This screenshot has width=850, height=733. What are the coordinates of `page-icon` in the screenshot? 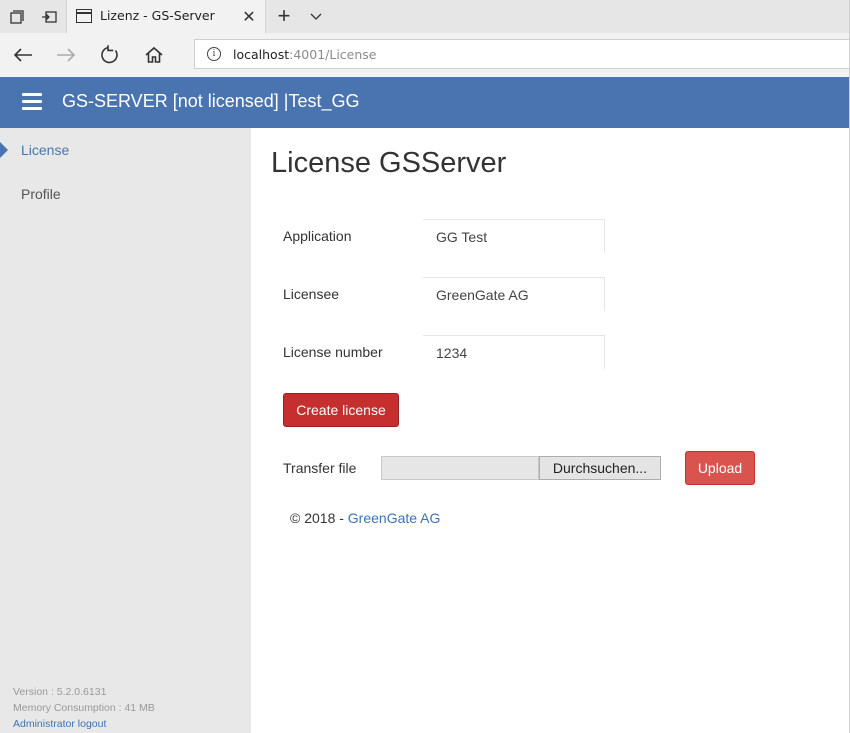 It's located at (84, 16).